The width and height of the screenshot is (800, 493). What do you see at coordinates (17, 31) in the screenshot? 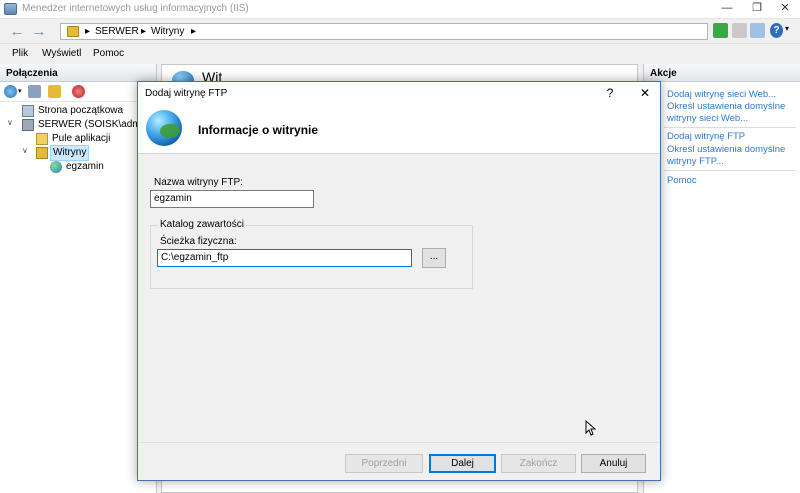
I see `back-arrow-icon: ←` at bounding box center [17, 31].